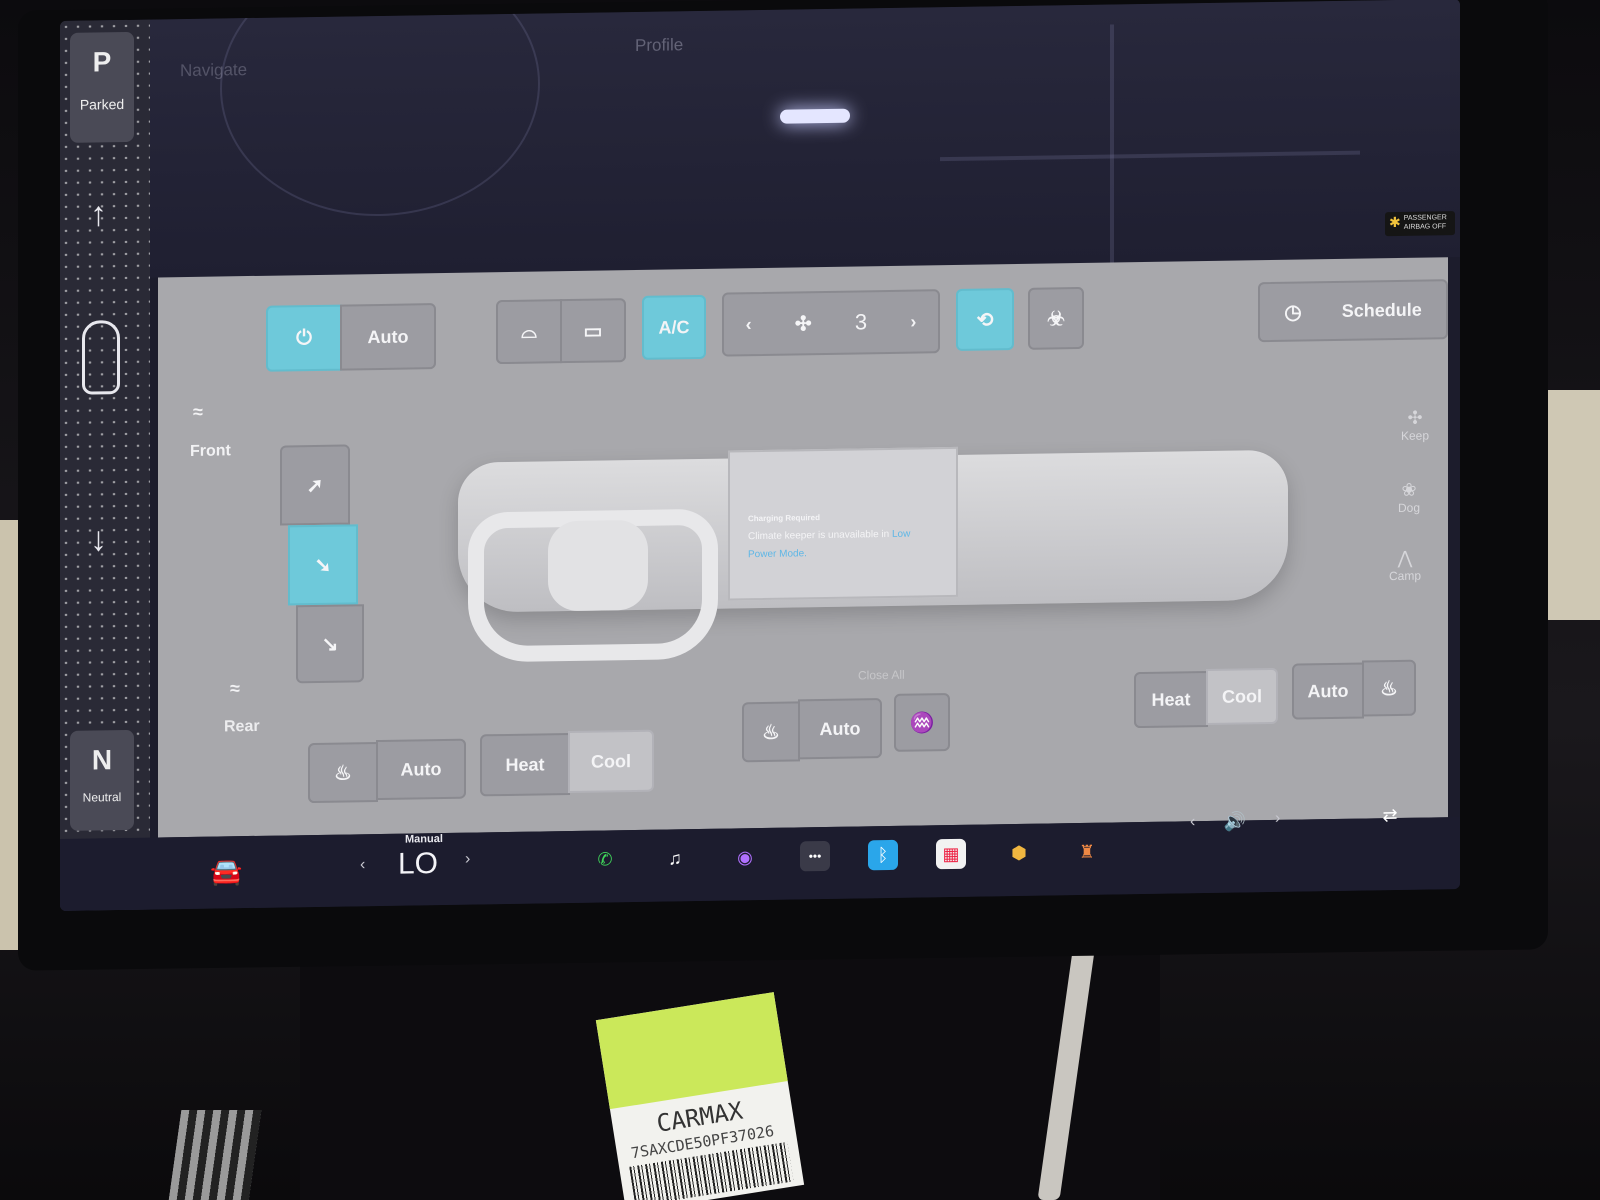 This screenshot has height=1200, width=1600. Describe the element at coordinates (210, 451) in the screenshot. I see `front-zone-label: Front` at that location.